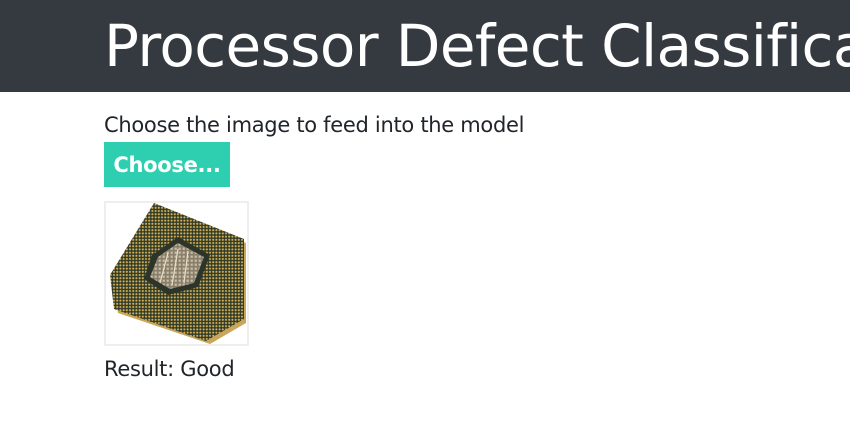  What do you see at coordinates (207, 369) in the screenshot?
I see `result-value: Good` at bounding box center [207, 369].